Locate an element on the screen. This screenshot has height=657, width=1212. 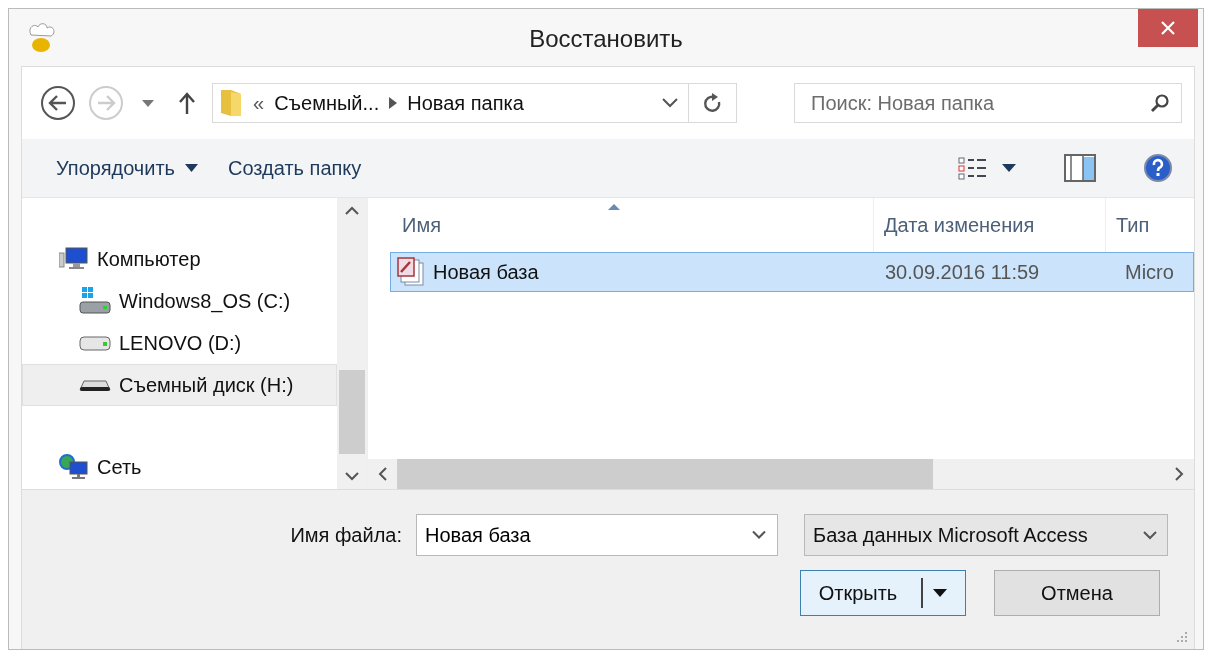
search-icon is located at coordinates (1160, 103).